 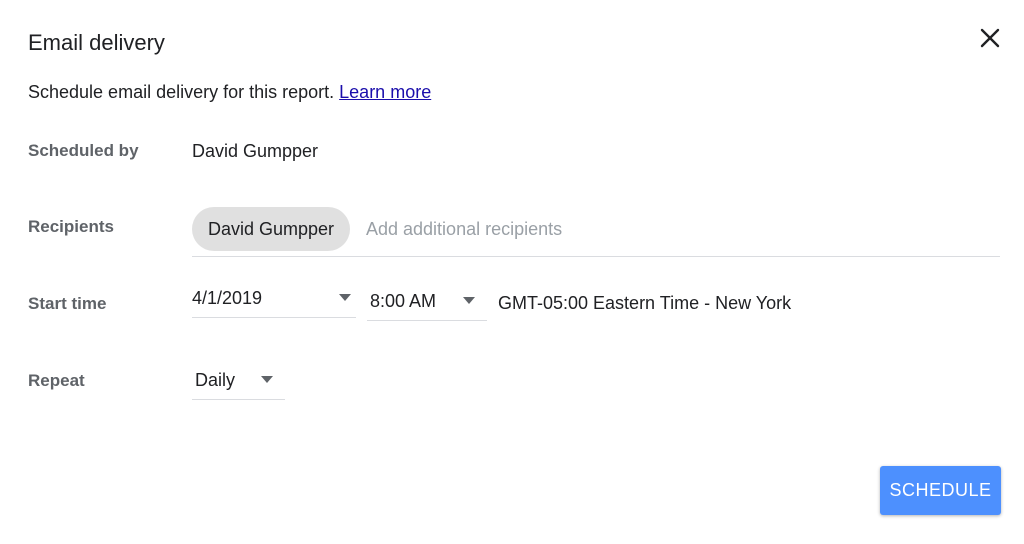 What do you see at coordinates (238, 383) in the screenshot?
I see `repeat-select: Daily` at bounding box center [238, 383].